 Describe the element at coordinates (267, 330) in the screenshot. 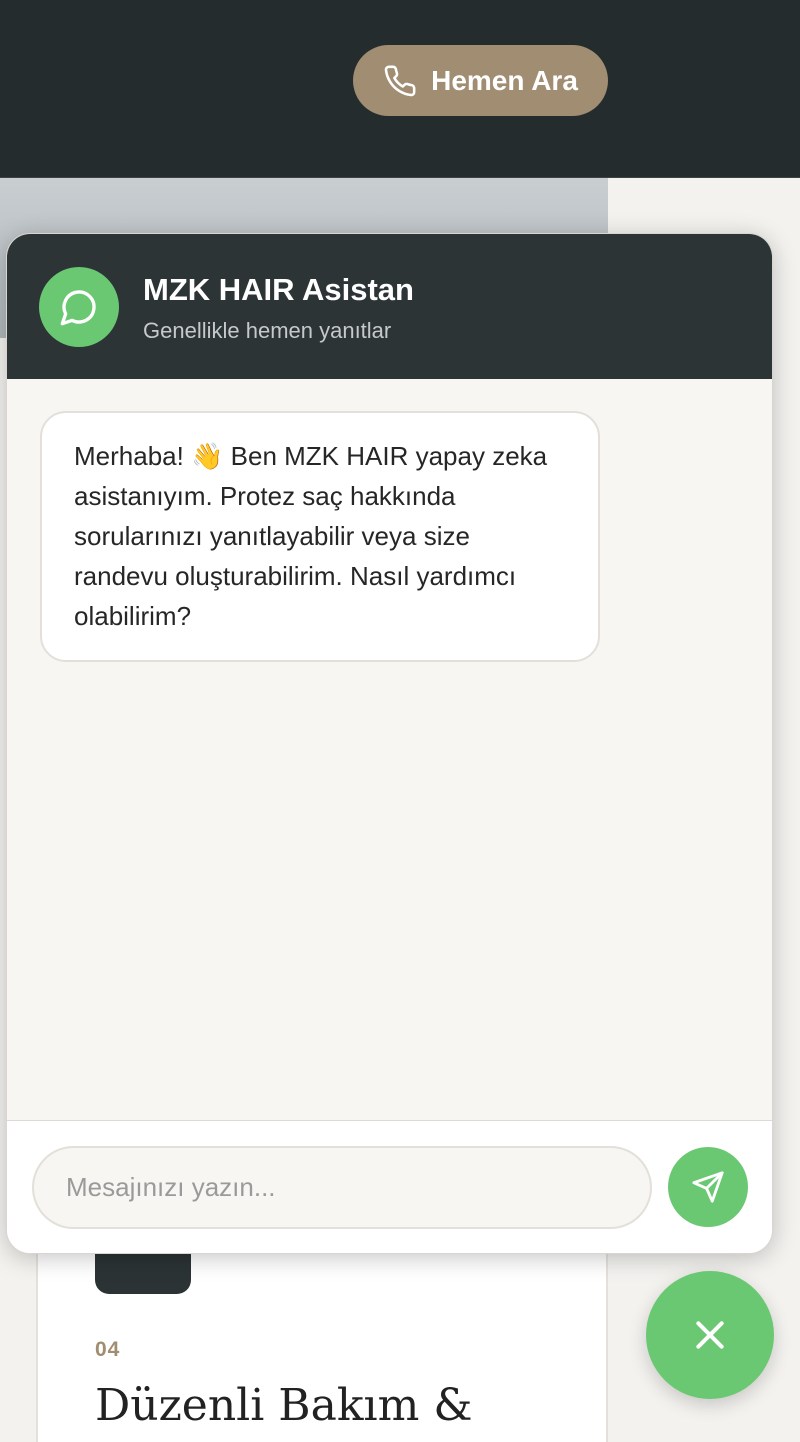

I see `chat-subtitle: Genellikle hemen yanıtlar` at that location.